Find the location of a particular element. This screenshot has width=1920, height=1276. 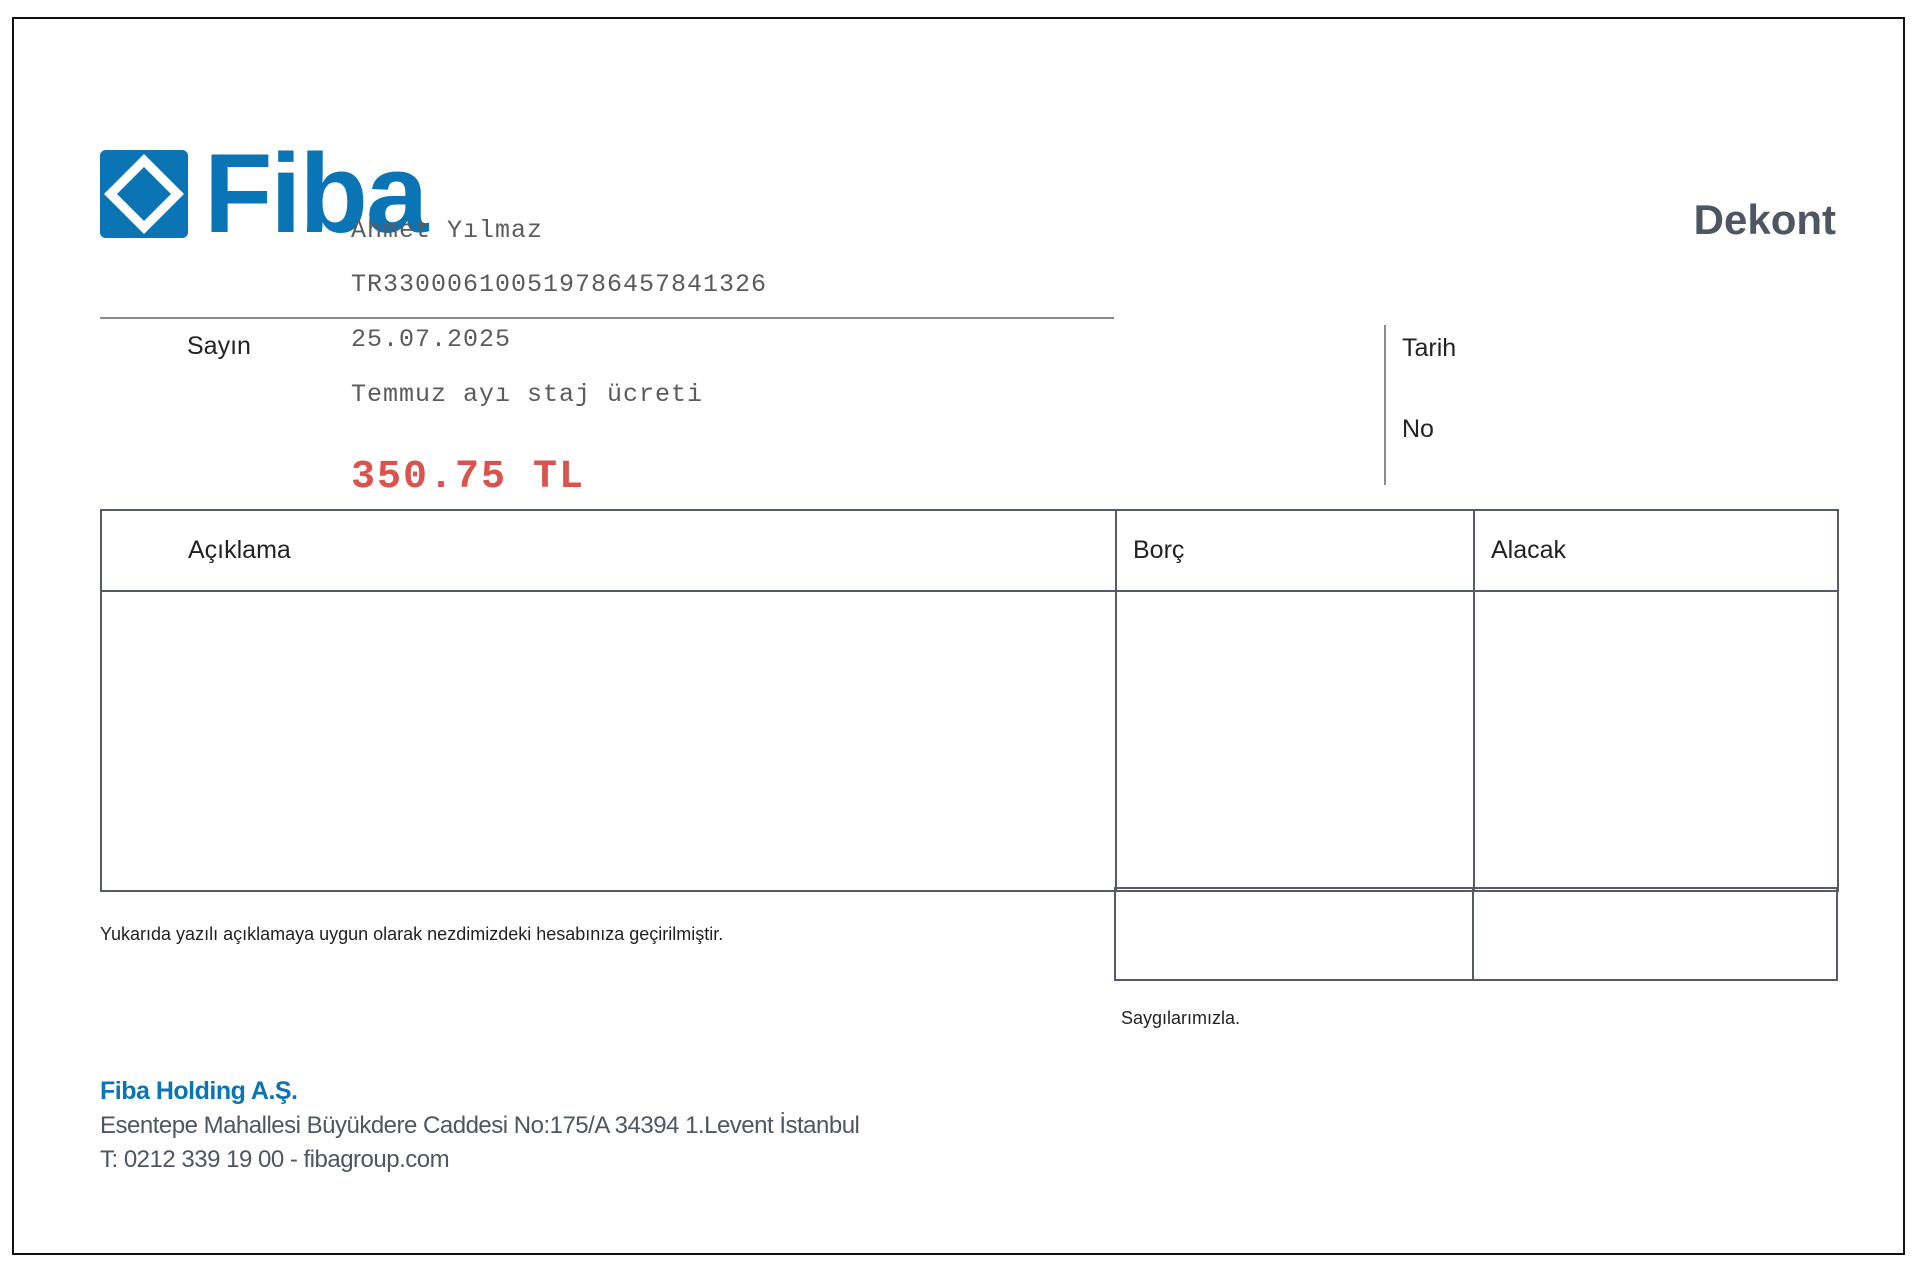

footer-company: Fiba Holding A.Ş. is located at coordinates (199, 1091).